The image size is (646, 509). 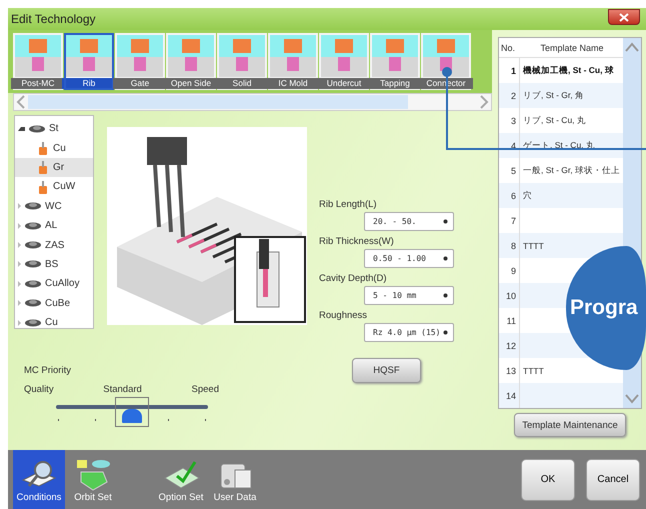 I want to click on scroll-down-icon, so click(x=632, y=399).